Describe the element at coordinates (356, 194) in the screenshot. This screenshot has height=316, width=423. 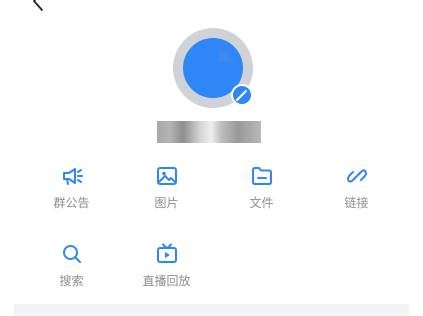
I see `action-links: 链接` at that location.